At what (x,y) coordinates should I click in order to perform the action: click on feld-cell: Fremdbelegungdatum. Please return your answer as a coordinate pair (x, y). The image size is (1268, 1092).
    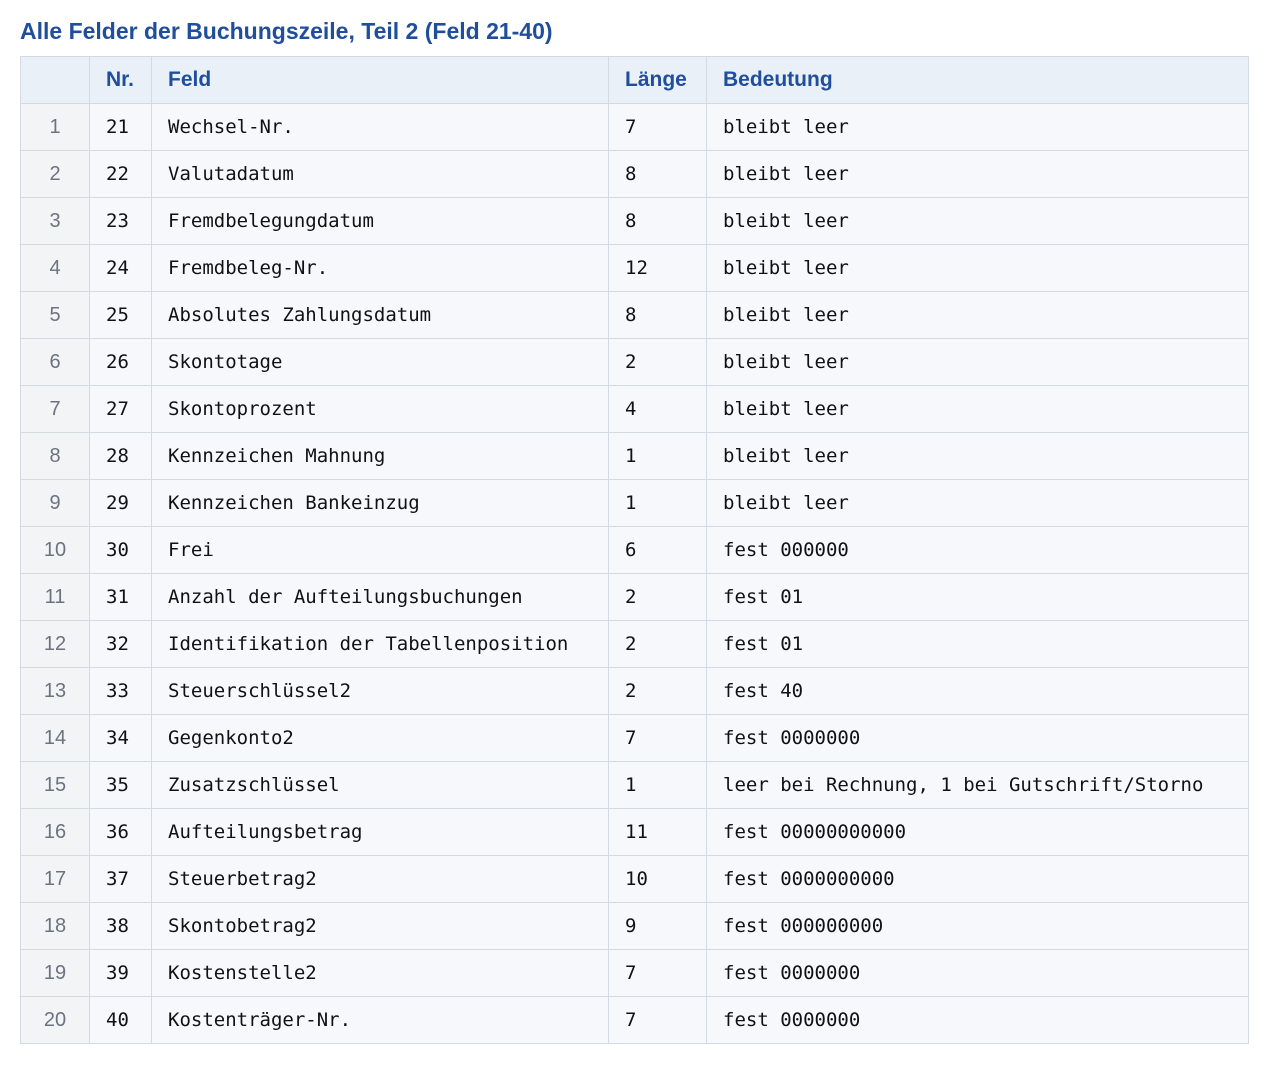
    Looking at the image, I should click on (380, 221).